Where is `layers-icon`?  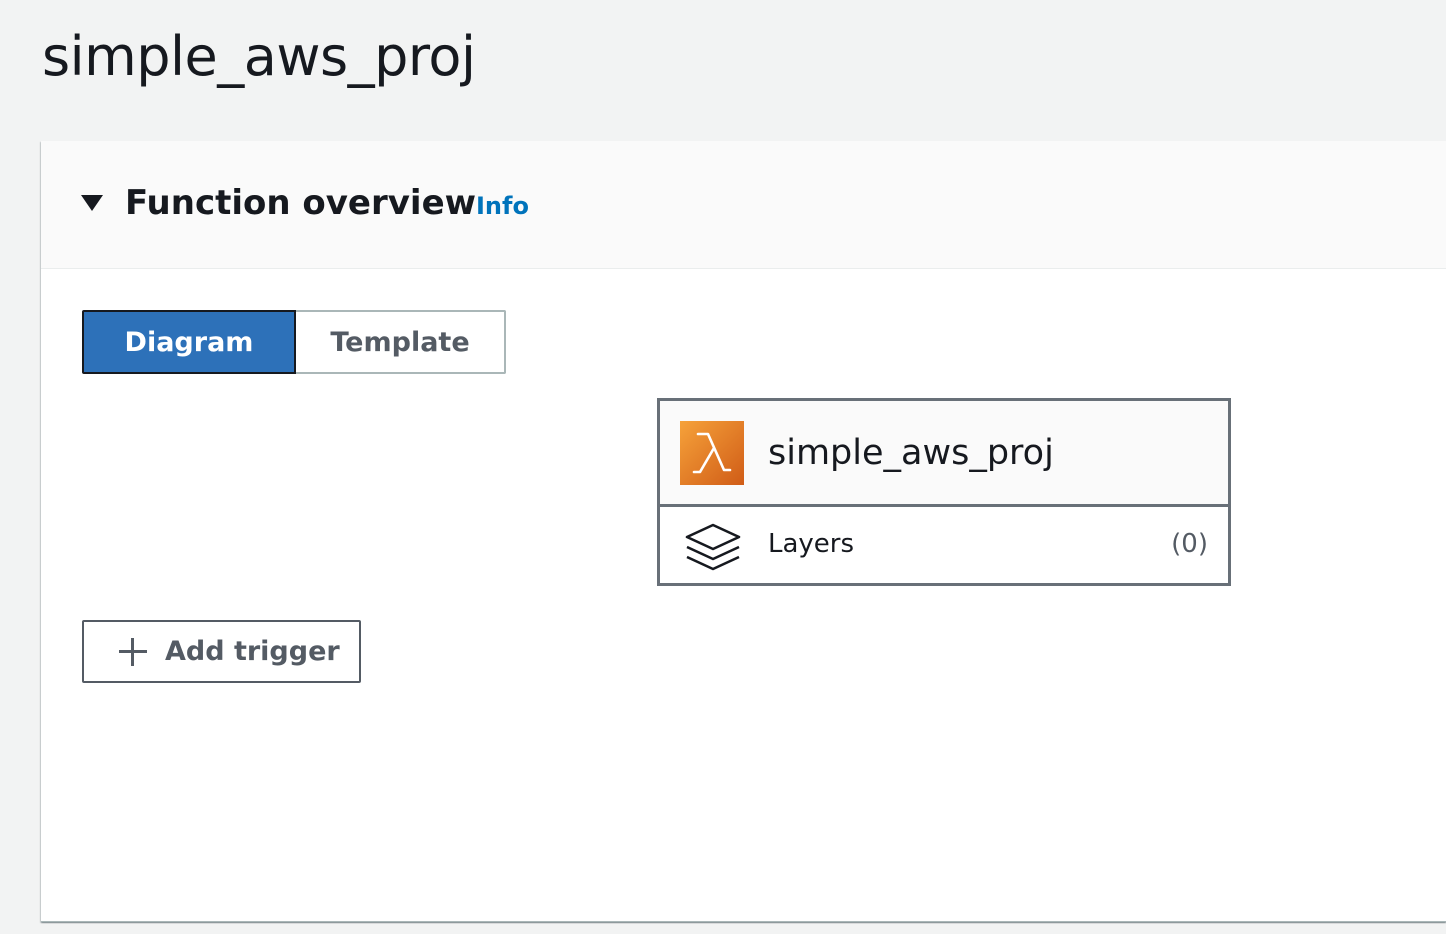
layers-icon is located at coordinates (713, 547).